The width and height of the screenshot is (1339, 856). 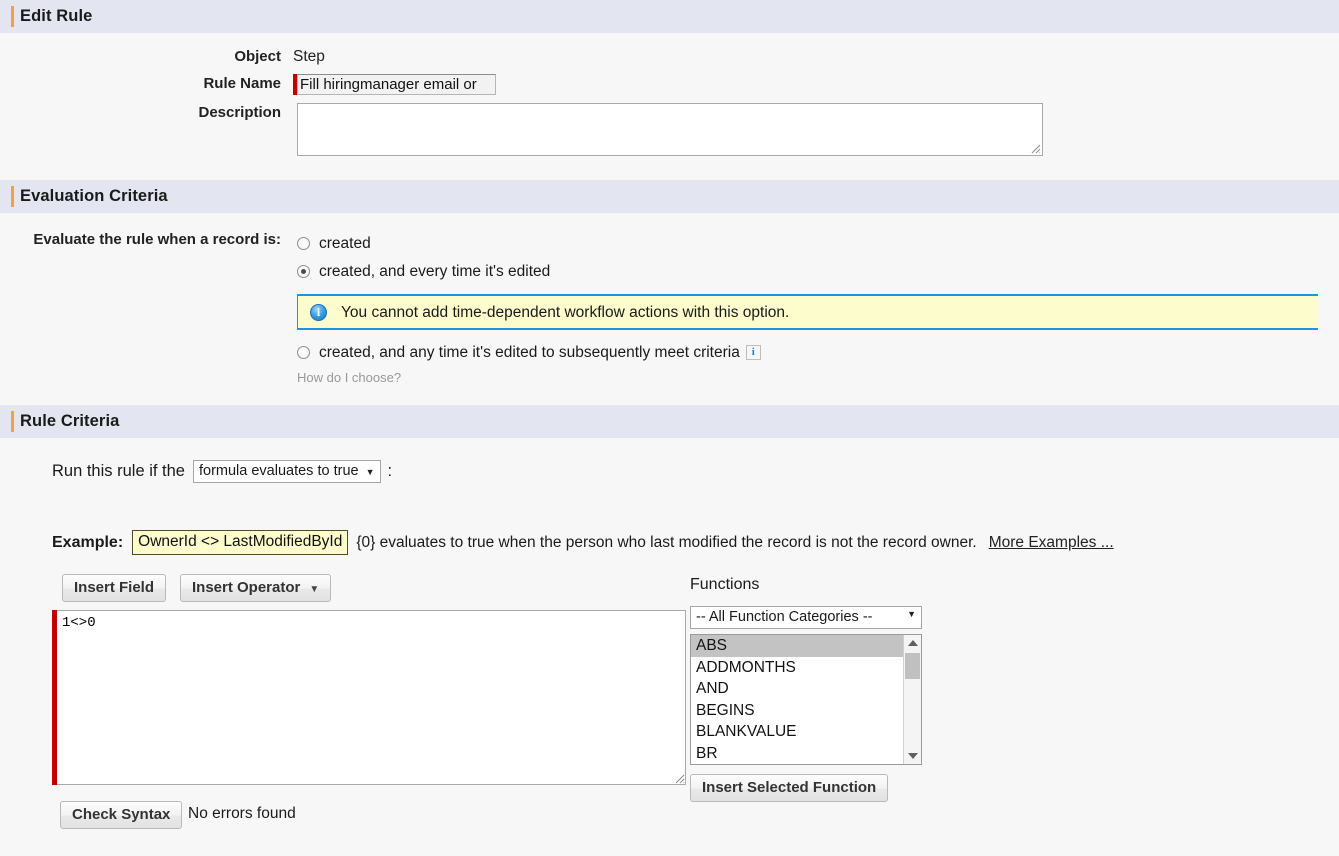 I want to click on check-syntax-button: Check Syntax, so click(x=121, y=815).